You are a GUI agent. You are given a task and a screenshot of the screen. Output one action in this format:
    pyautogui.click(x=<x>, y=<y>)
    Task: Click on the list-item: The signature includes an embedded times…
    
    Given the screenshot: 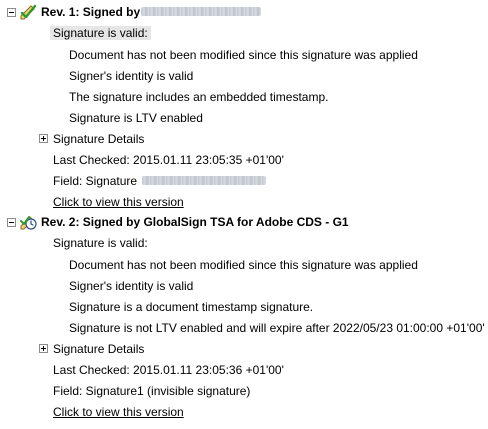 What is the action you would take?
    pyautogui.click(x=199, y=97)
    